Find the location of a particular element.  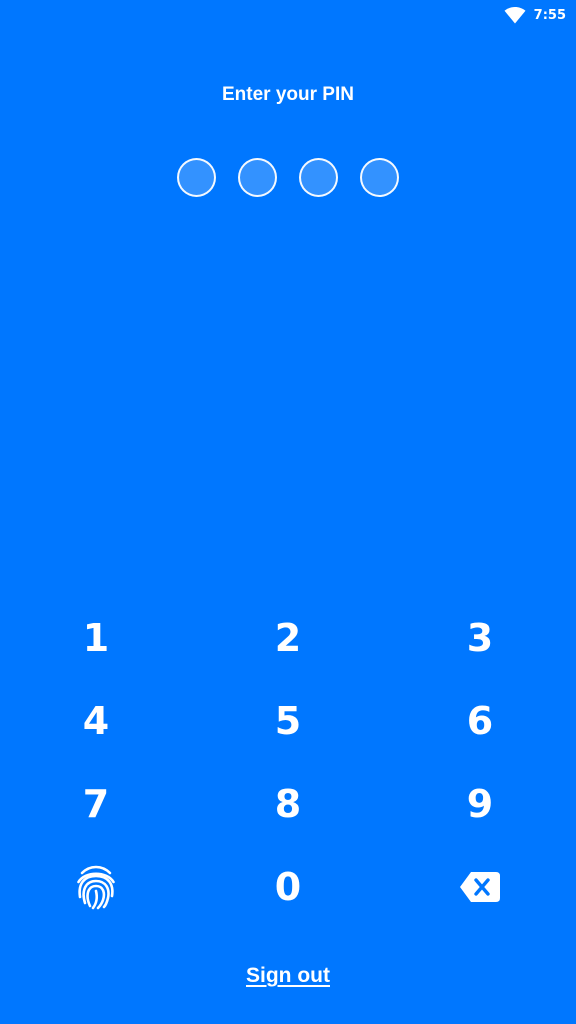

page-title: Enter your PIN is located at coordinates (288, 94).